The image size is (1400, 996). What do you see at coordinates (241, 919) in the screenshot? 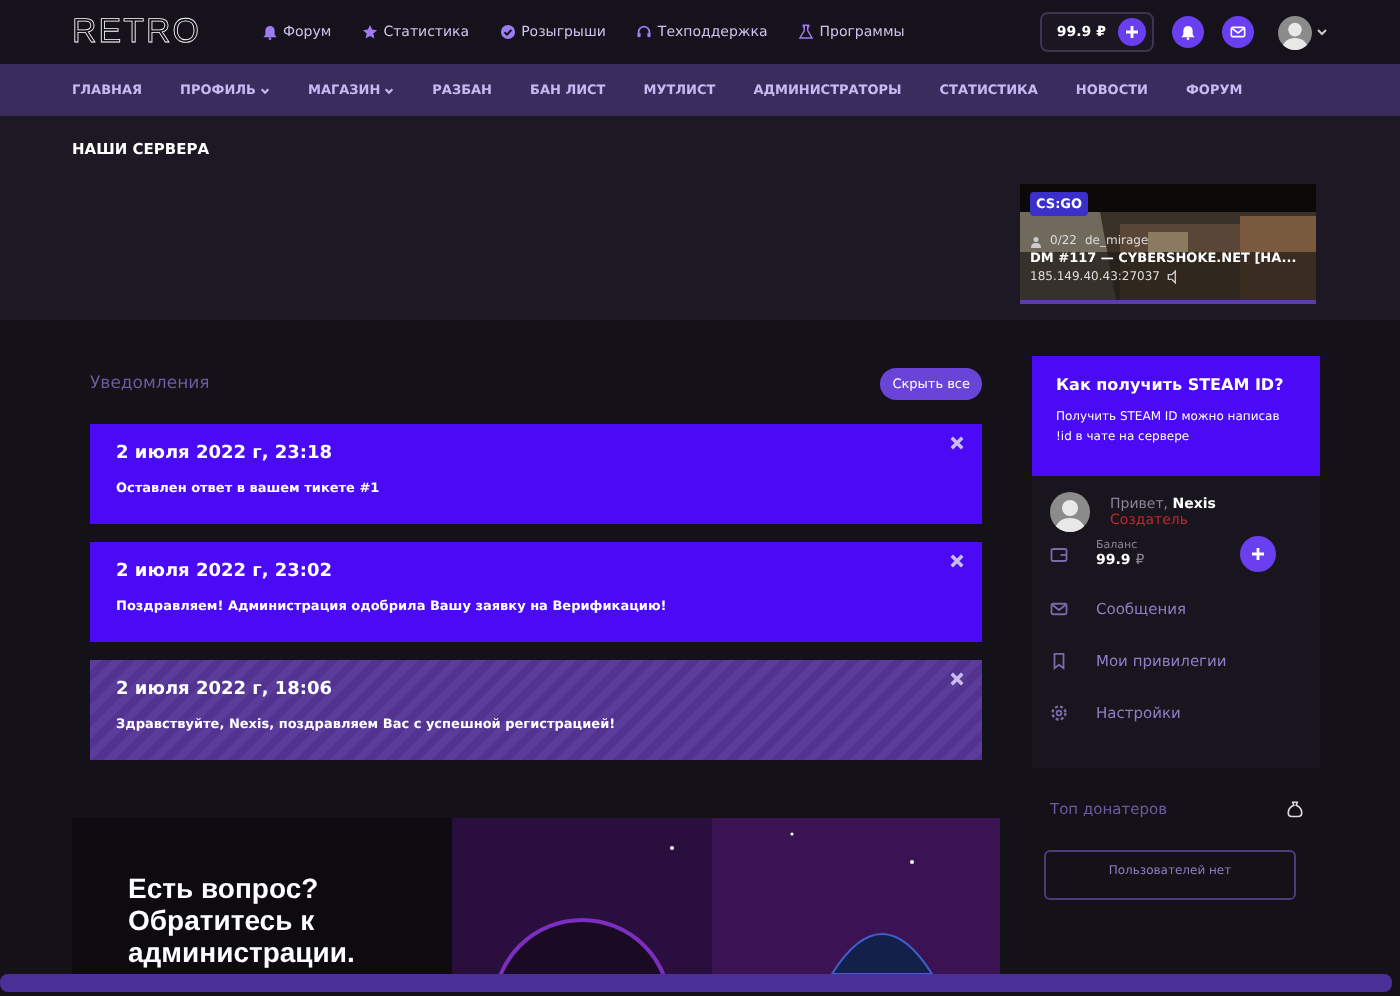
I see `banner-heading: Есть вопрос? Обратитесь к администрации.` at bounding box center [241, 919].